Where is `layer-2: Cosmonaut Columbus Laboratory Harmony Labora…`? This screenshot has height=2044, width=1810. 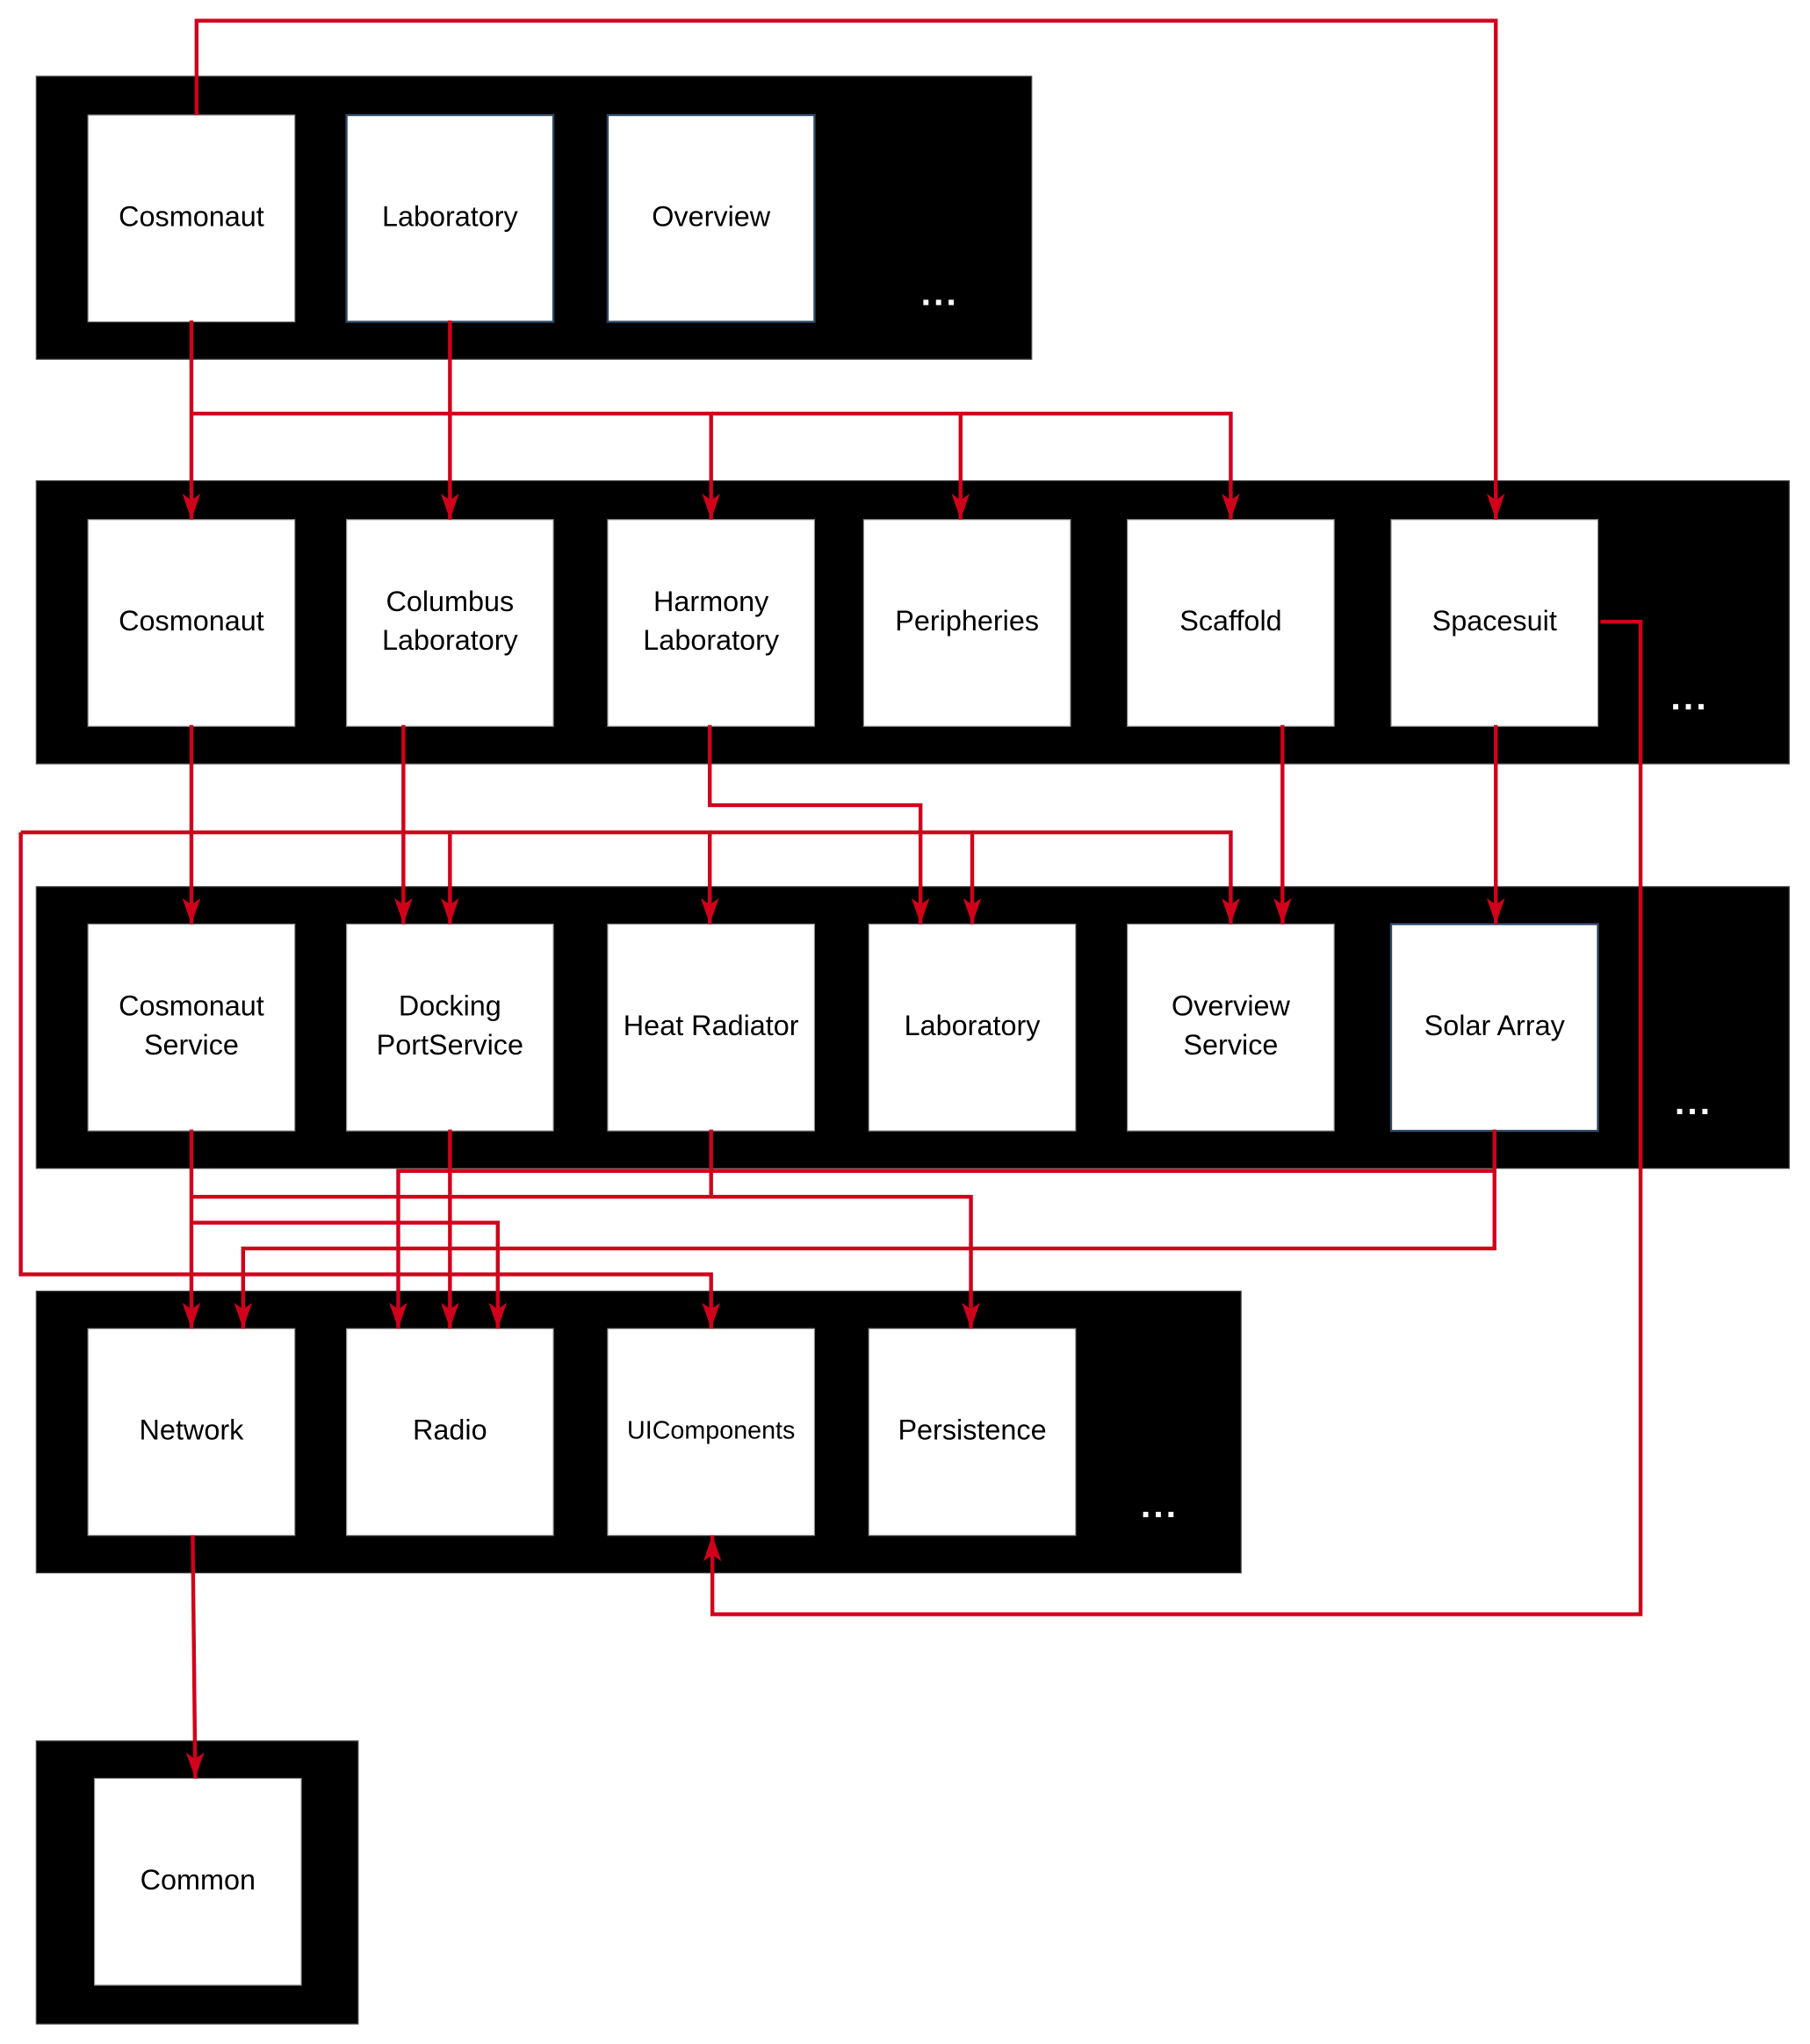 layer-2: Cosmonaut Columbus Laboratory Harmony Labora… is located at coordinates (913, 622).